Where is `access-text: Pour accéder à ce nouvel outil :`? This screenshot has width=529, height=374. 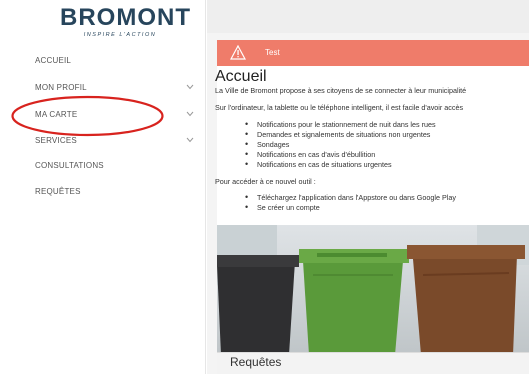 access-text: Pour accéder à ce nouvel outil : is located at coordinates (265, 181).